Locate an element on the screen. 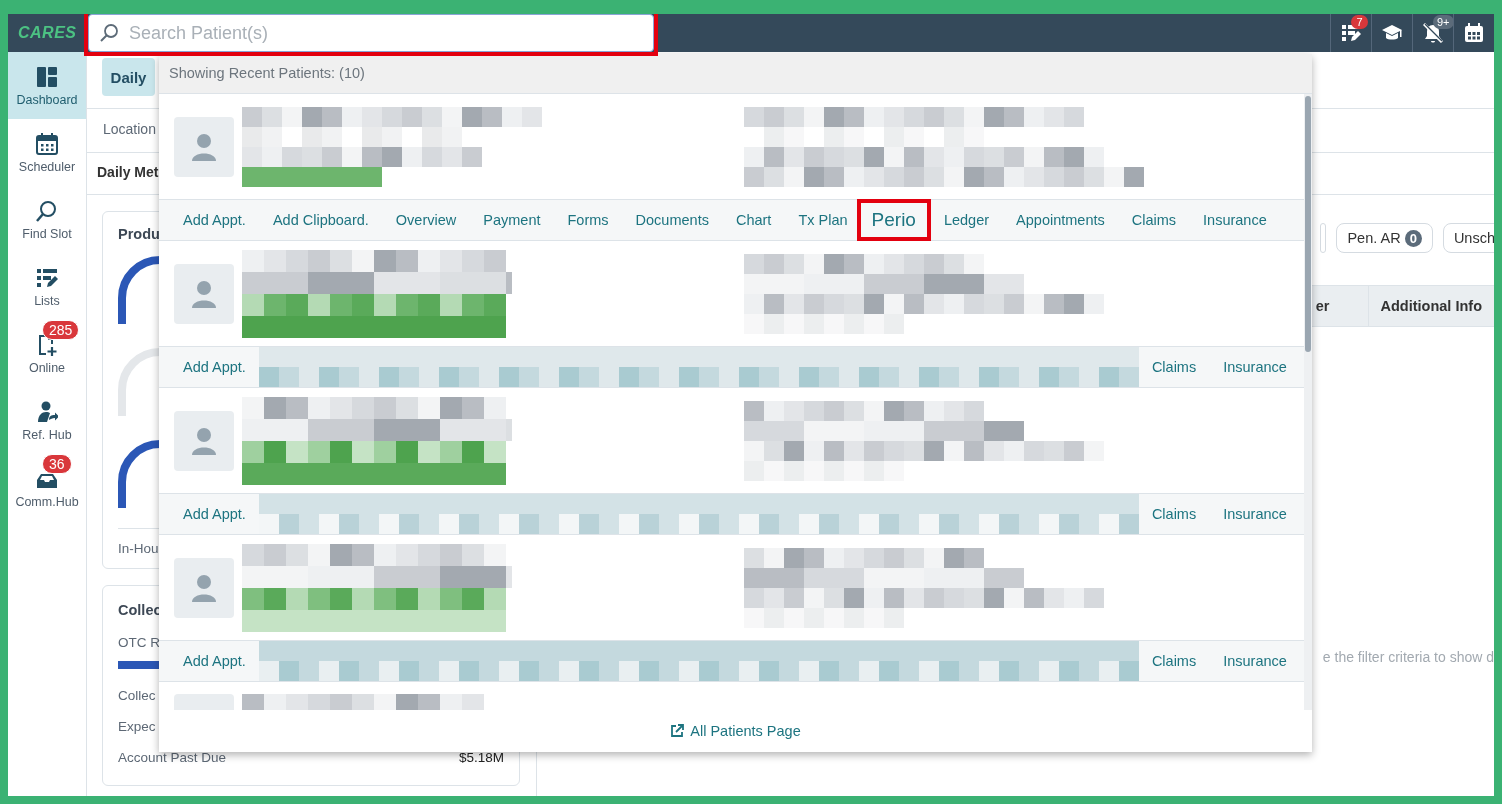 This screenshot has height=804, width=1502. filter-chip: Pen. AR 0 is located at coordinates (1384, 238).